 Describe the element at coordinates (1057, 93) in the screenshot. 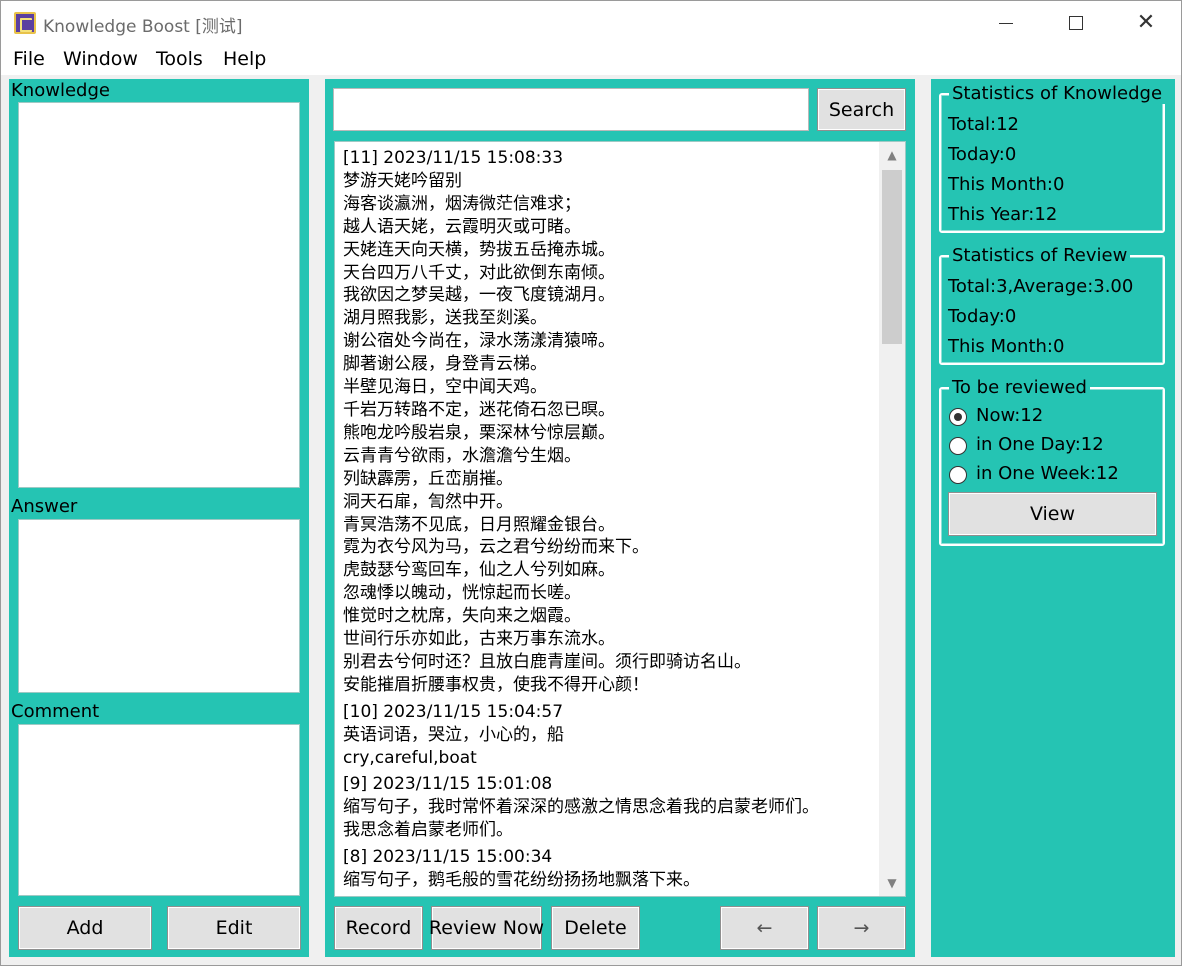

I see `knowledge-stats-title: Statistics of Knowledge` at that location.